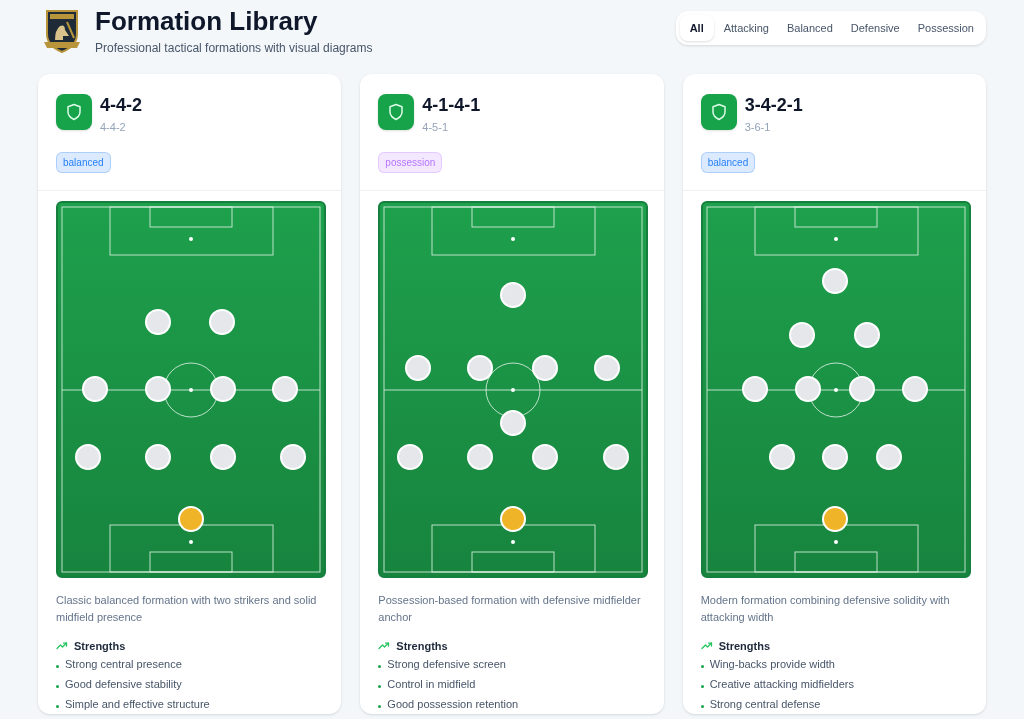 Image resolution: width=1024 pixels, height=719 pixels. I want to click on strength-item: Control in midfield, so click(431, 684).